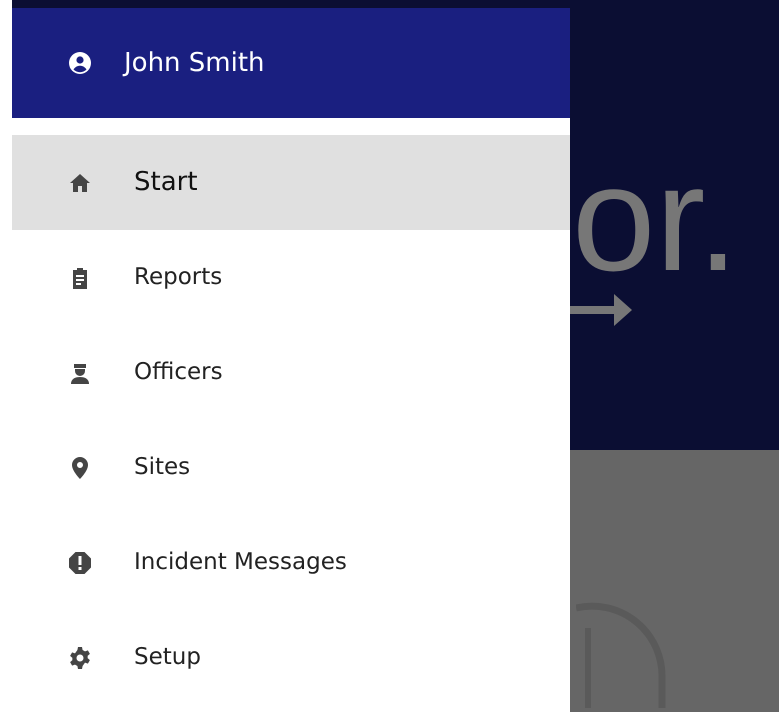 Image resolution: width=779 pixels, height=712 pixels. I want to click on logo-text: or., so click(655, 218).